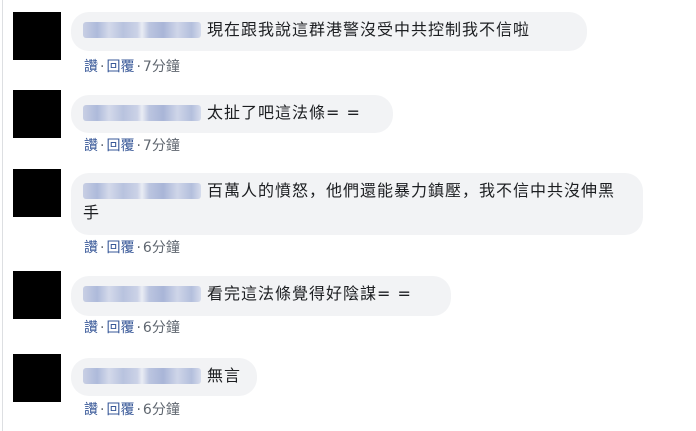 The width and height of the screenshot is (696, 431). Describe the element at coordinates (224, 375) in the screenshot. I see `comment-text: 無言` at that location.